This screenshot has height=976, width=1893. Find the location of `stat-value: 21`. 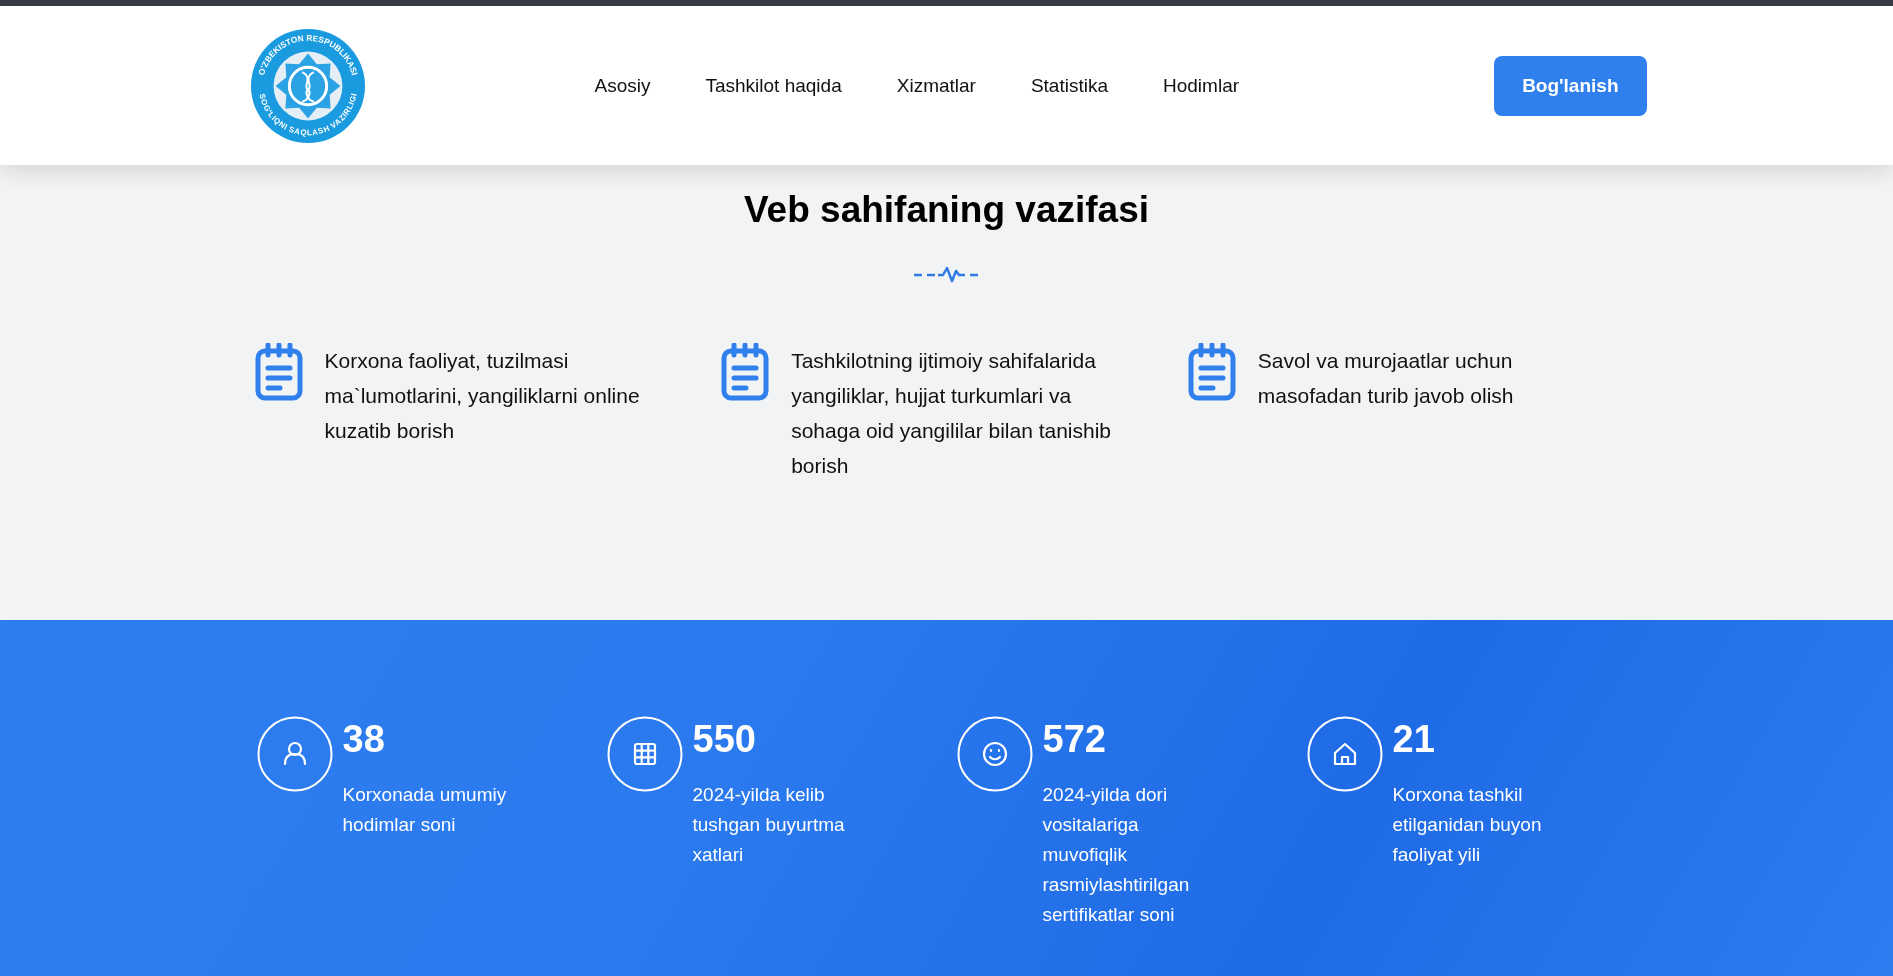

stat-value: 21 is located at coordinates (1414, 739).